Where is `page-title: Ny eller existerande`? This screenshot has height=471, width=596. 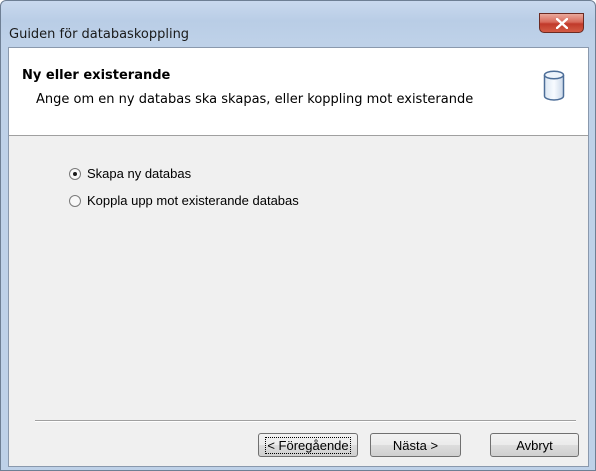 page-title: Ny eller existerande is located at coordinates (96, 75).